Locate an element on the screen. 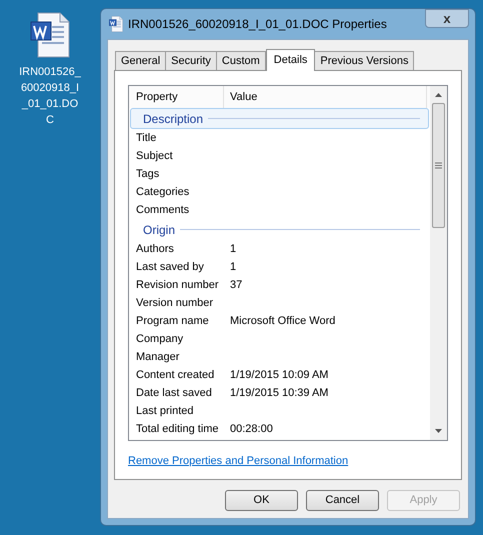 The height and width of the screenshot is (535, 483). group-header: Origin is located at coordinates (279, 229).